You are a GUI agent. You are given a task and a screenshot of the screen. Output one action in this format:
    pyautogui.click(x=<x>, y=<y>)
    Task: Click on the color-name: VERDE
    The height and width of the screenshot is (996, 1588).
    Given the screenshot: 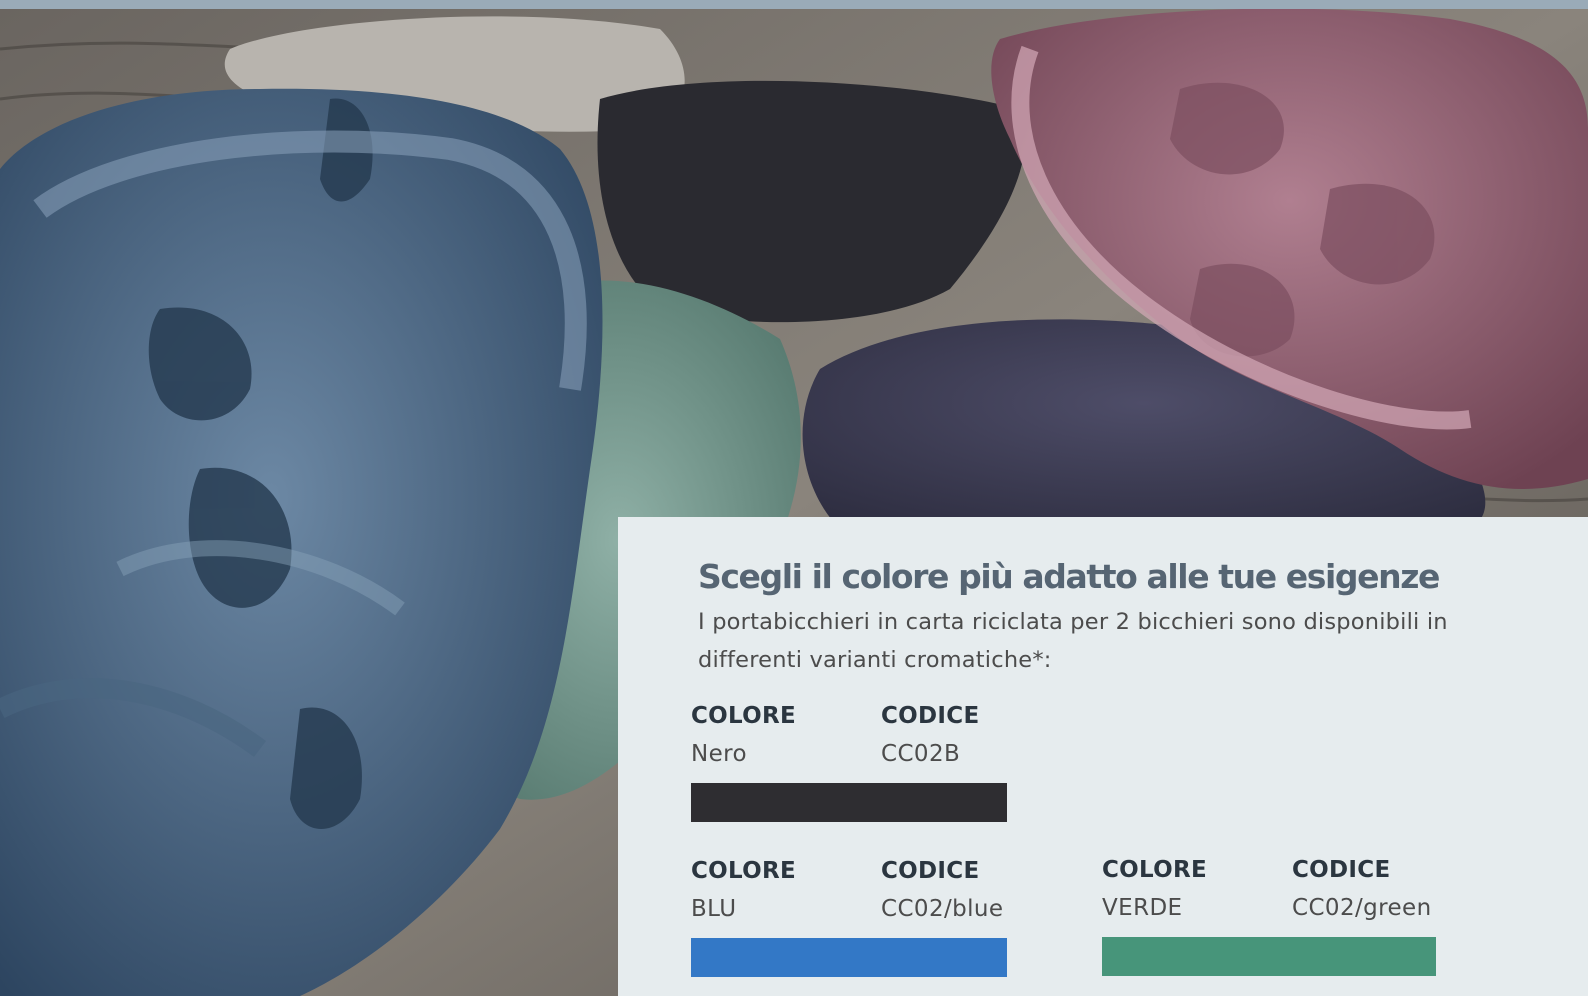 What is the action you would take?
    pyautogui.click(x=1142, y=908)
    